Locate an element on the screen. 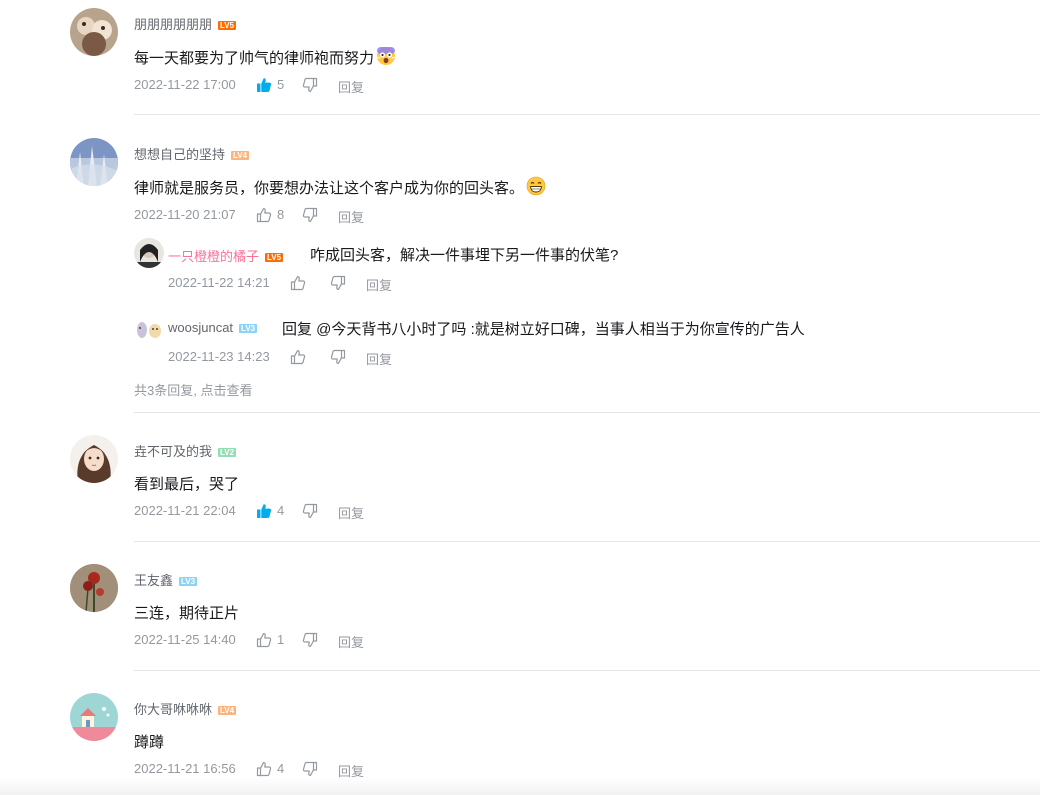 The image size is (1040, 795). view-more-replies: 共3条回复, 点击查看 is located at coordinates (193, 389).